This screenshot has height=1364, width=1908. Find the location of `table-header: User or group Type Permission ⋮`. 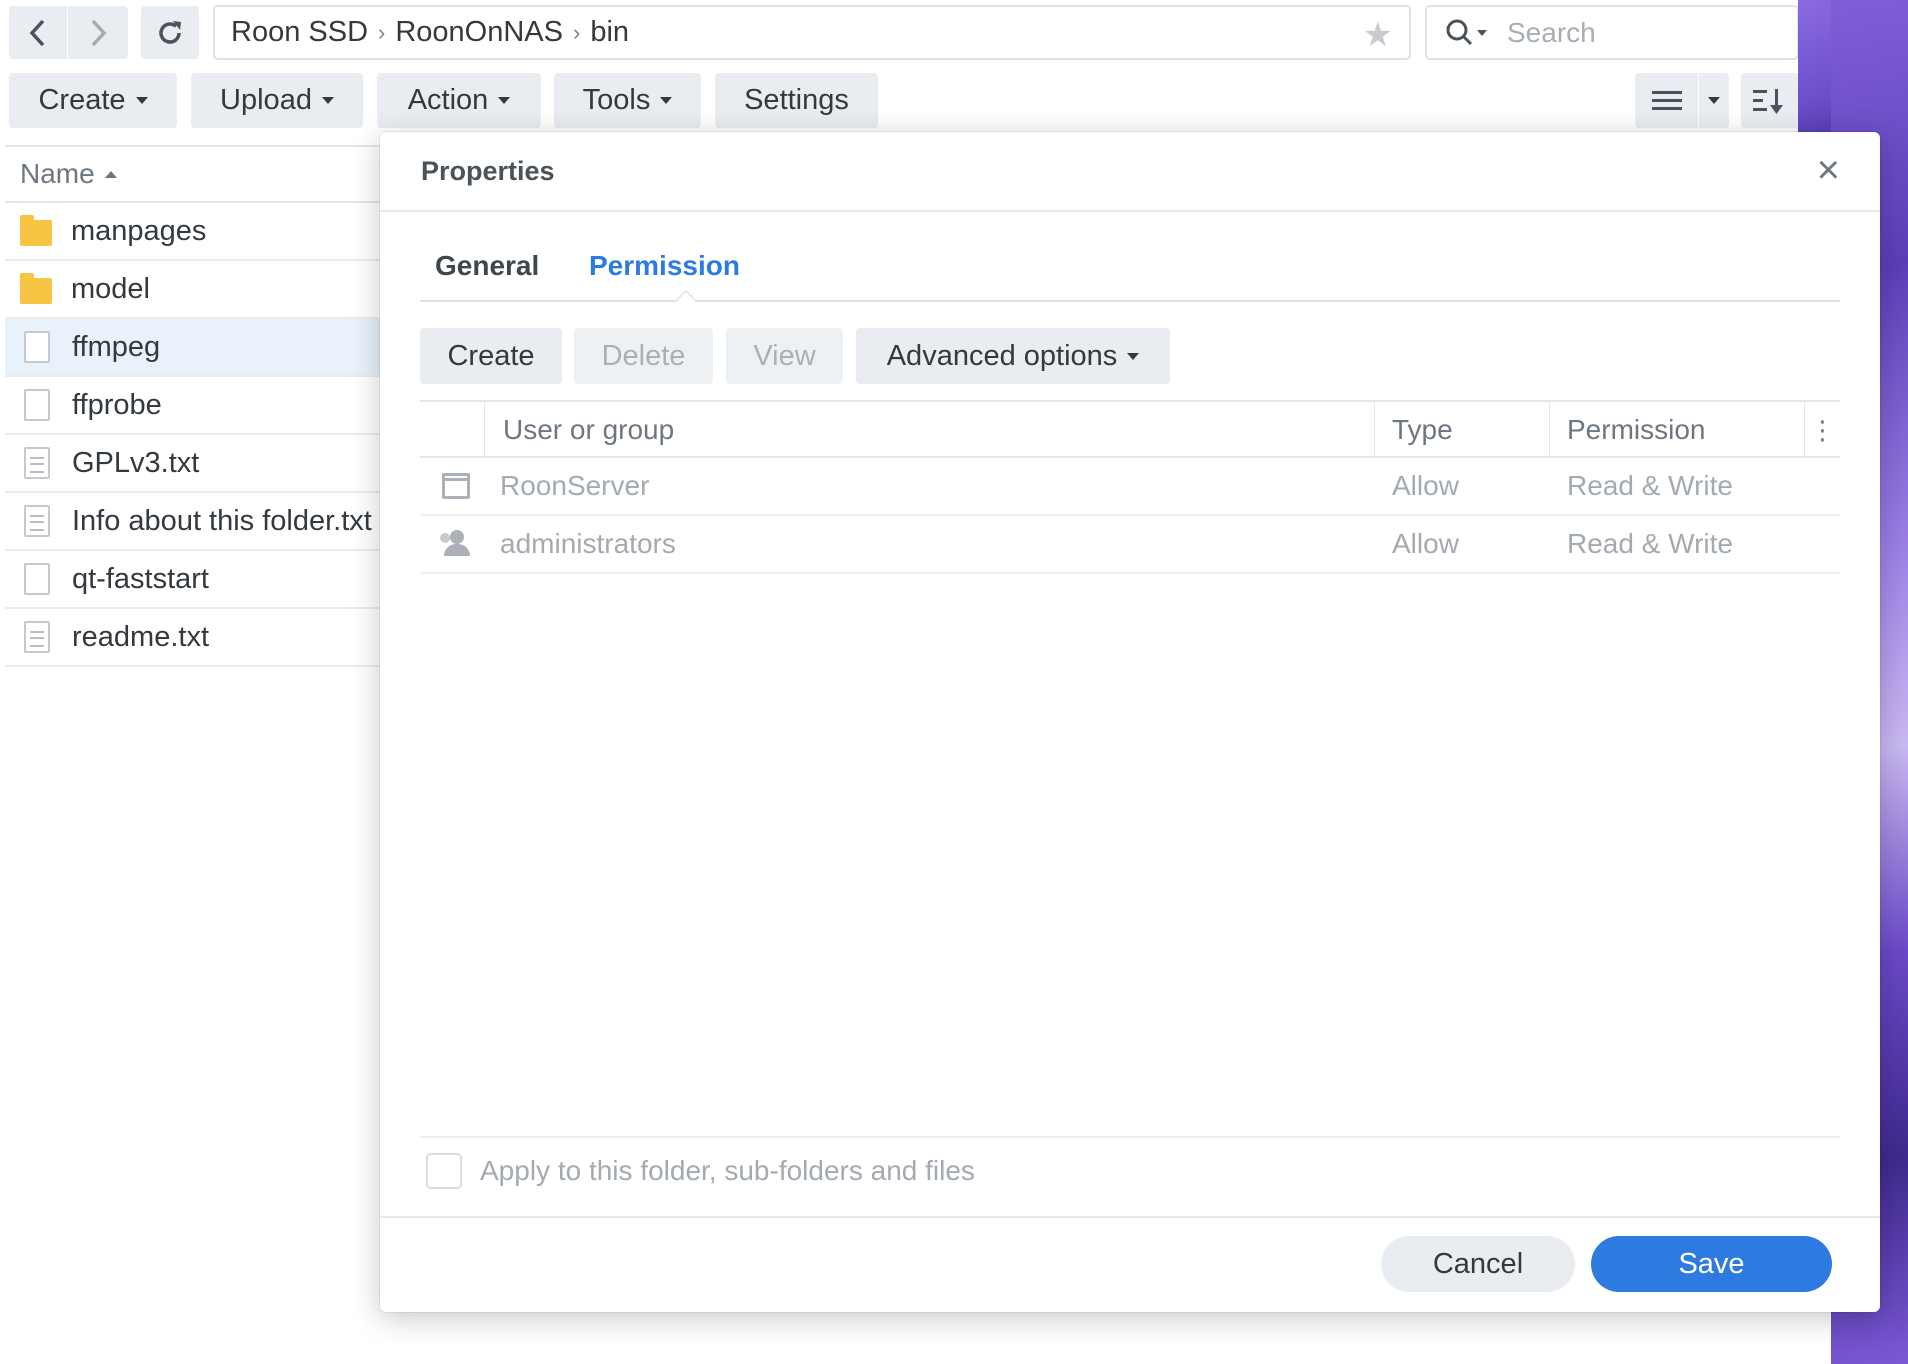

table-header: User or group Type Permission ⋮ is located at coordinates (1130, 429).